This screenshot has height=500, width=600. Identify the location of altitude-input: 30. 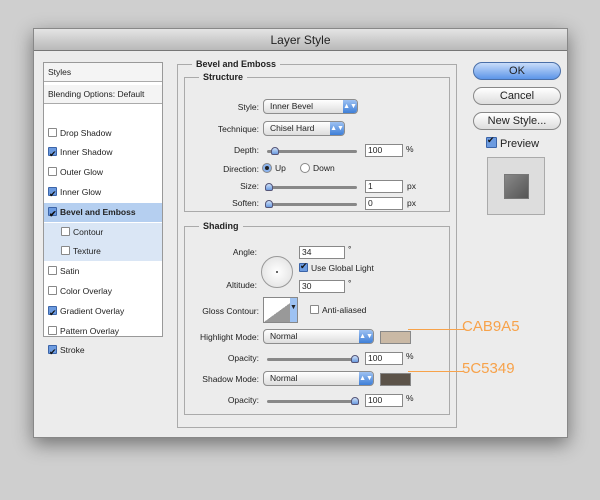
(322, 286).